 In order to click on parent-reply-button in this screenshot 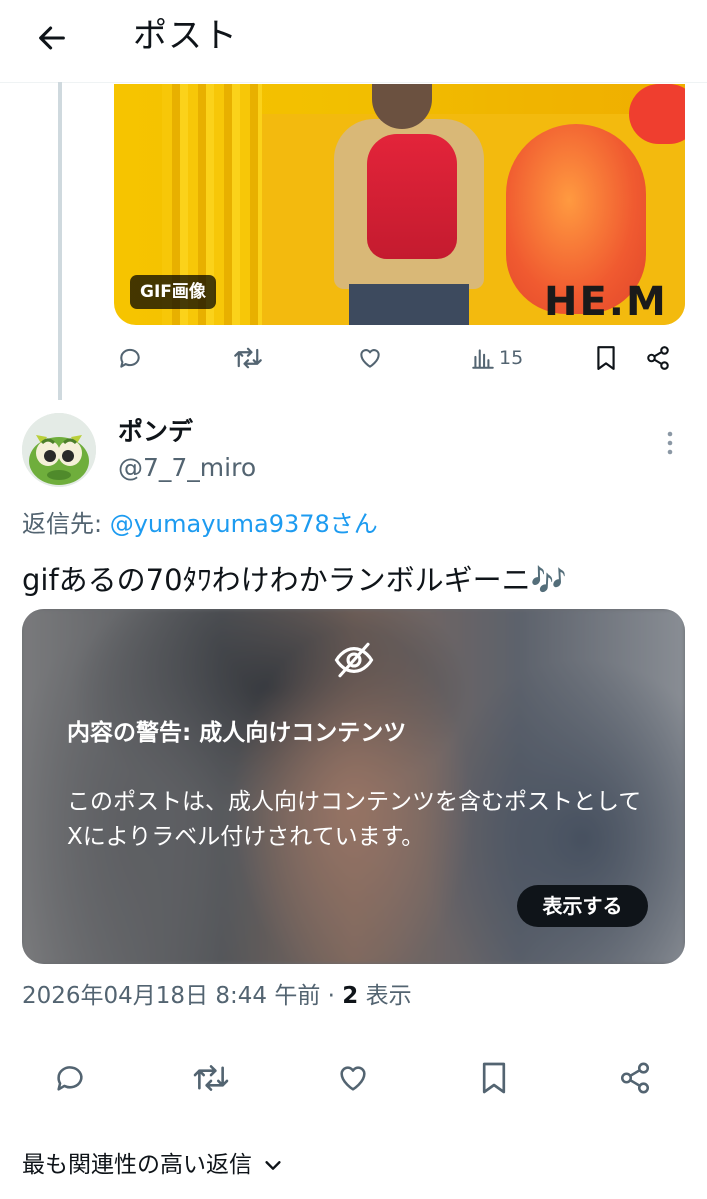, I will do `click(130, 358)`.